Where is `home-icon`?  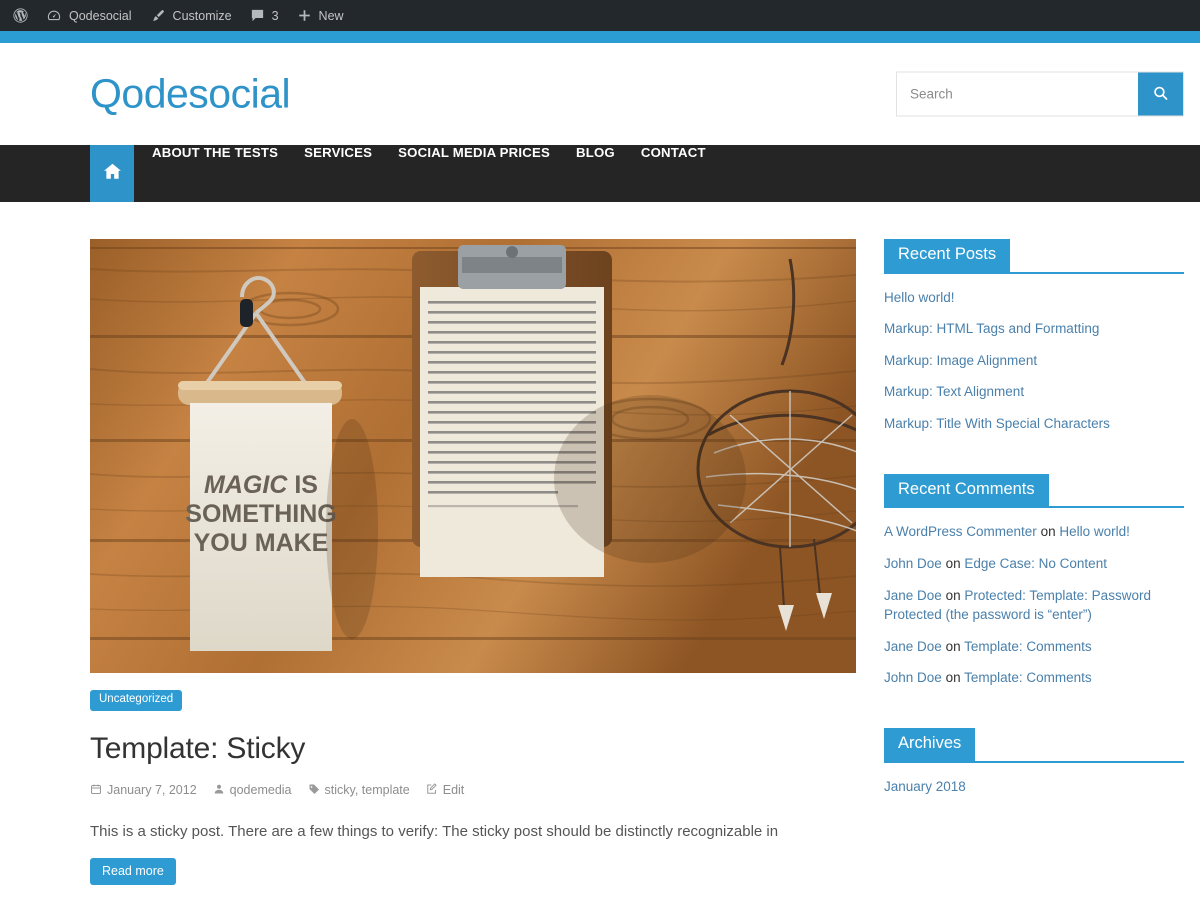 home-icon is located at coordinates (112, 174).